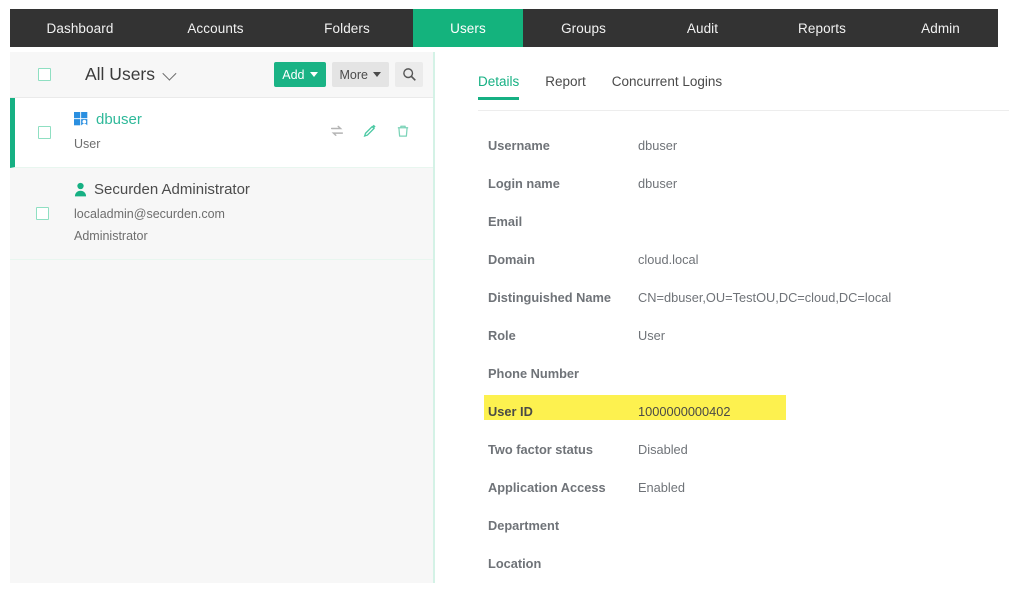  What do you see at coordinates (668, 259) in the screenshot?
I see `detail-field-value: cloud.local` at bounding box center [668, 259].